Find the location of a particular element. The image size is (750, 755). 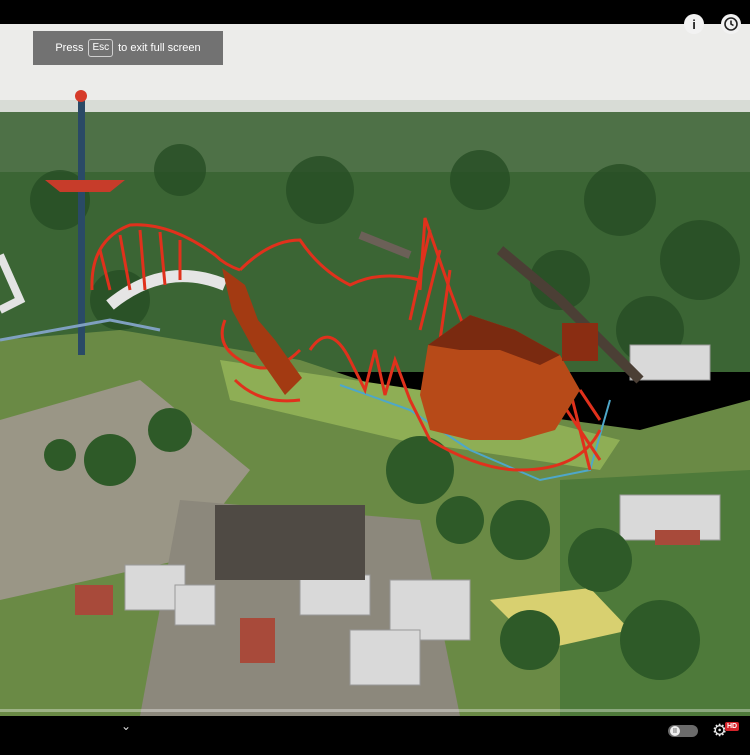

seek-bar is located at coordinates (375, 710).